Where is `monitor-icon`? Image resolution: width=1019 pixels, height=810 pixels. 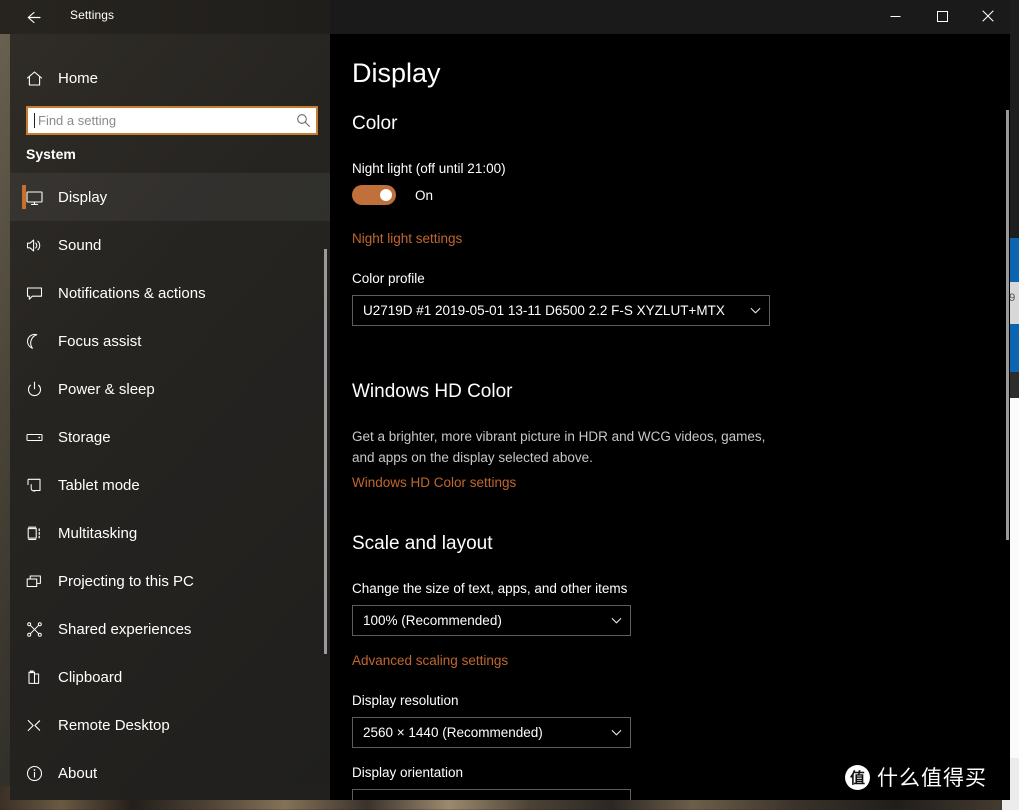 monitor-icon is located at coordinates (34, 197).